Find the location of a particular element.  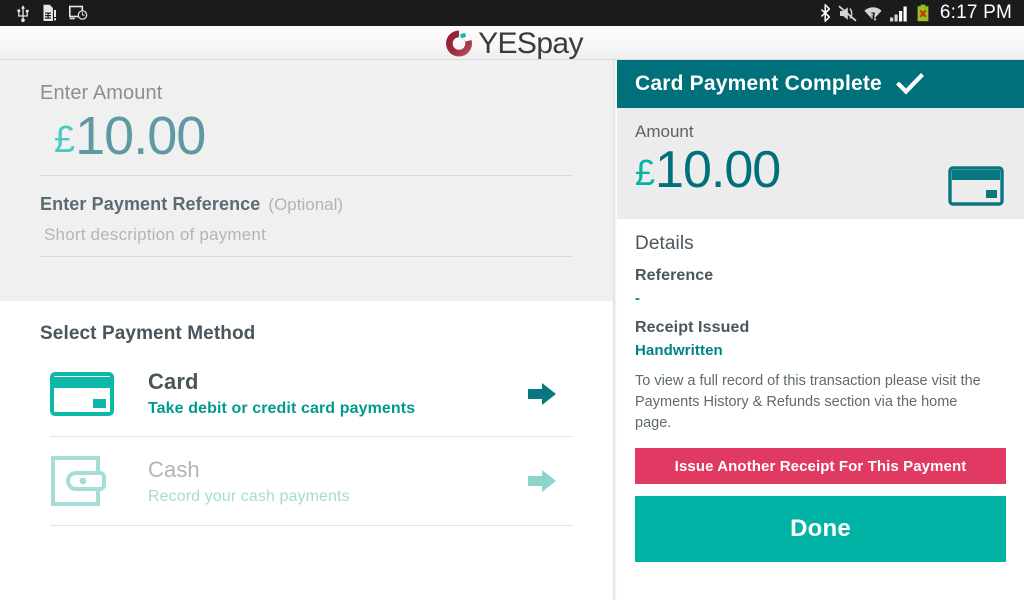

receipt-issued-key: Receipt Issued is located at coordinates (692, 327).